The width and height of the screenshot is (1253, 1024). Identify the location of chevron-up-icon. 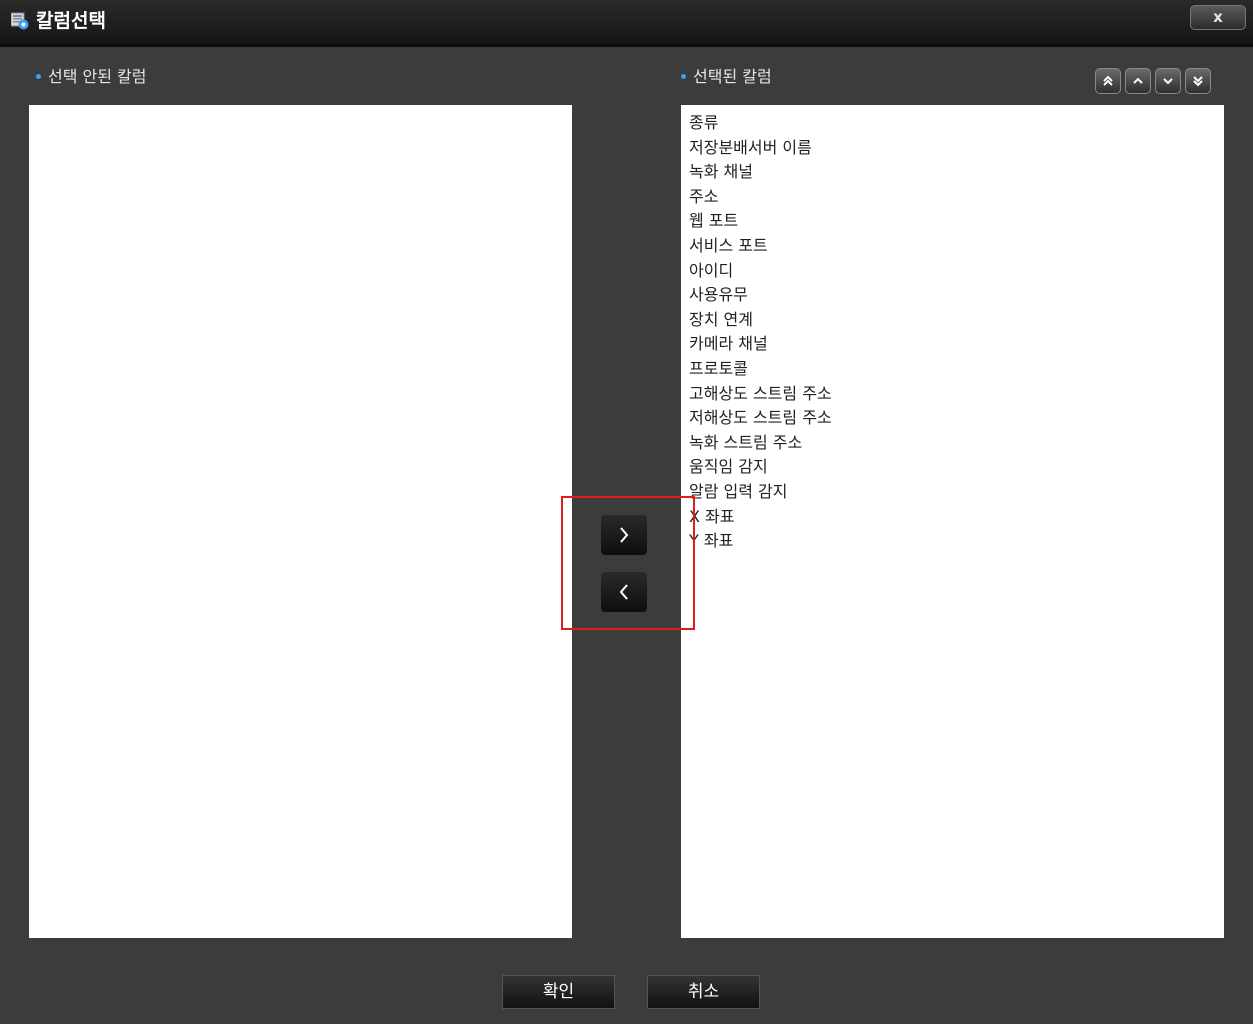
(1138, 80).